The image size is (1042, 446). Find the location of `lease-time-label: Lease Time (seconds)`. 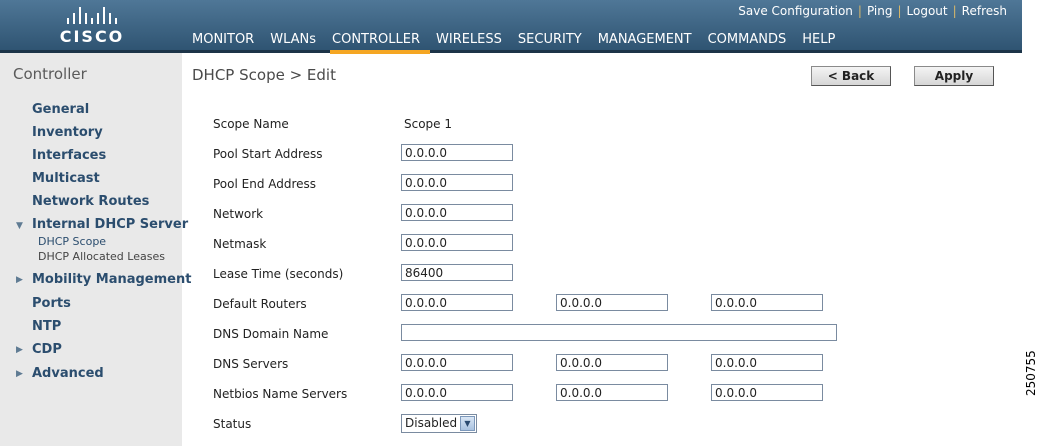

lease-time-label: Lease Time (seconds) is located at coordinates (278, 274).